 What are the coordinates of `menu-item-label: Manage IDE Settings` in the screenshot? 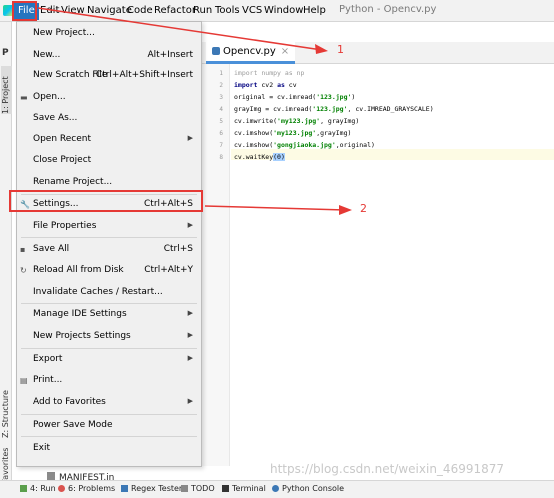 It's located at (80, 314).